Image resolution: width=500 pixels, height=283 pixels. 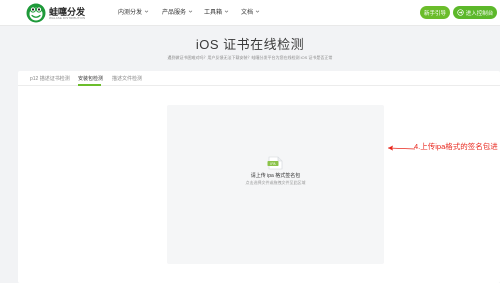 I want to click on console-button: 进入控制台, so click(x=475, y=12).